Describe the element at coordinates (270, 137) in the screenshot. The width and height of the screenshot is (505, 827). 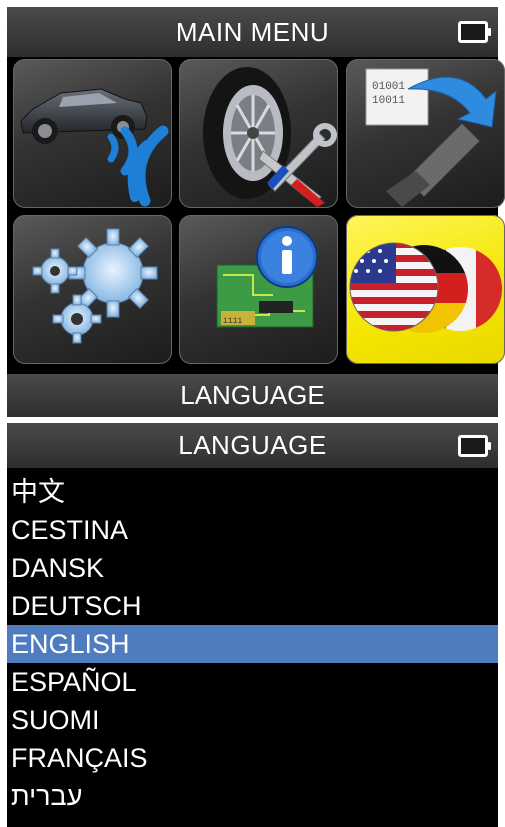
I see `tire-tools-icon` at that location.